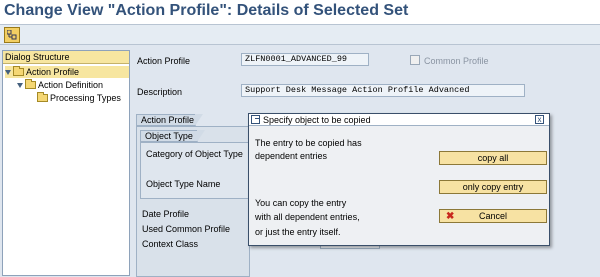 The height and width of the screenshot is (277, 600). Describe the element at coordinates (450, 216) in the screenshot. I see `cancel-icon: ✖` at that location.